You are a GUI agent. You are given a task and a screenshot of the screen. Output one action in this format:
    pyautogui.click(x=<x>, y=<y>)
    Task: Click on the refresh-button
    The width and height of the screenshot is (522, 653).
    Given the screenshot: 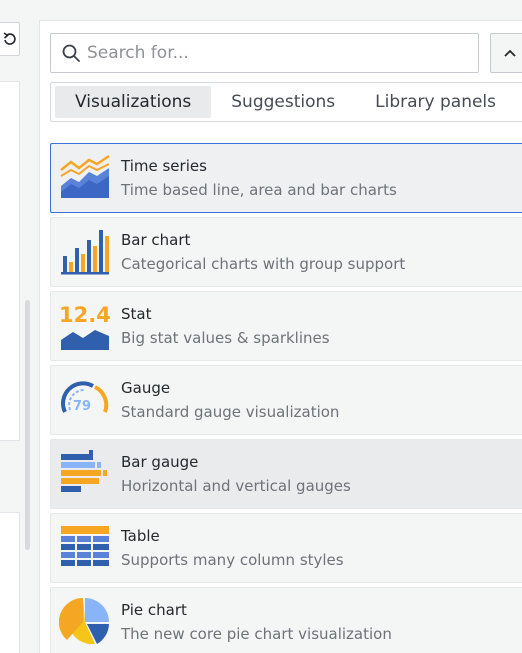 What is the action you would take?
    pyautogui.click(x=10, y=39)
    